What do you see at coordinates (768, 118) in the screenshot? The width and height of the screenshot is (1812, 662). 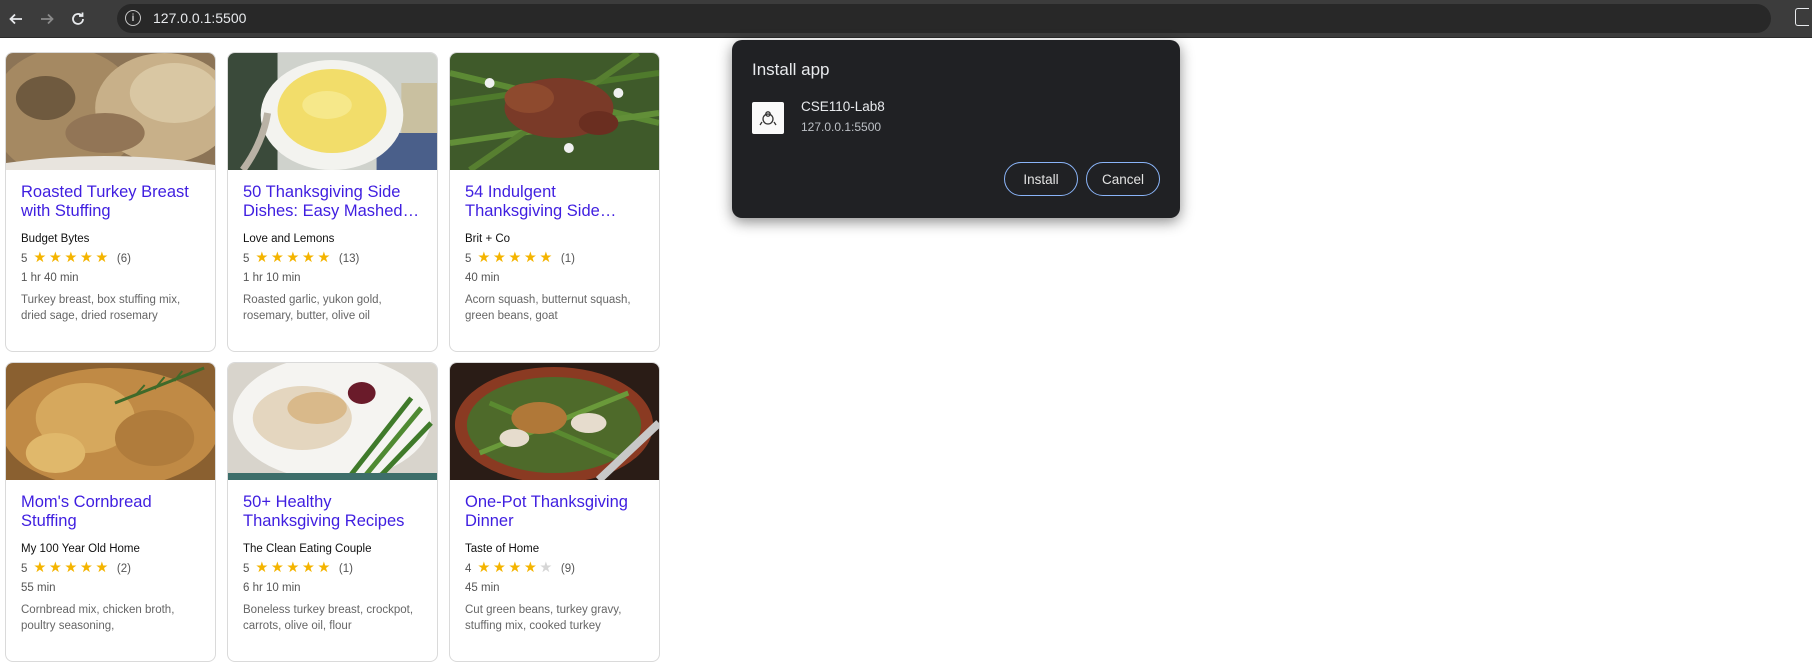 I see `app-icon` at bounding box center [768, 118].